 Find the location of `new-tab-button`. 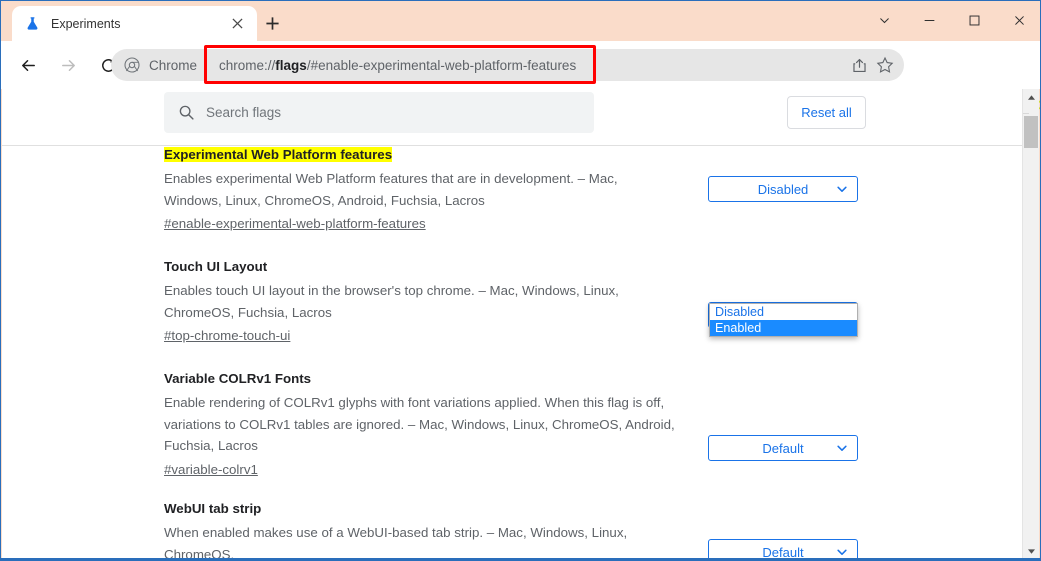

new-tab-button is located at coordinates (272, 23).